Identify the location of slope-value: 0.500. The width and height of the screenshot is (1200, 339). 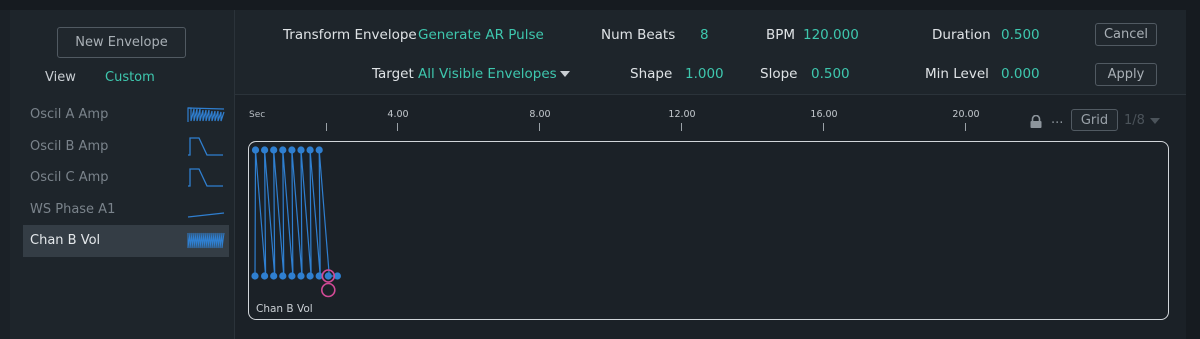
(830, 74).